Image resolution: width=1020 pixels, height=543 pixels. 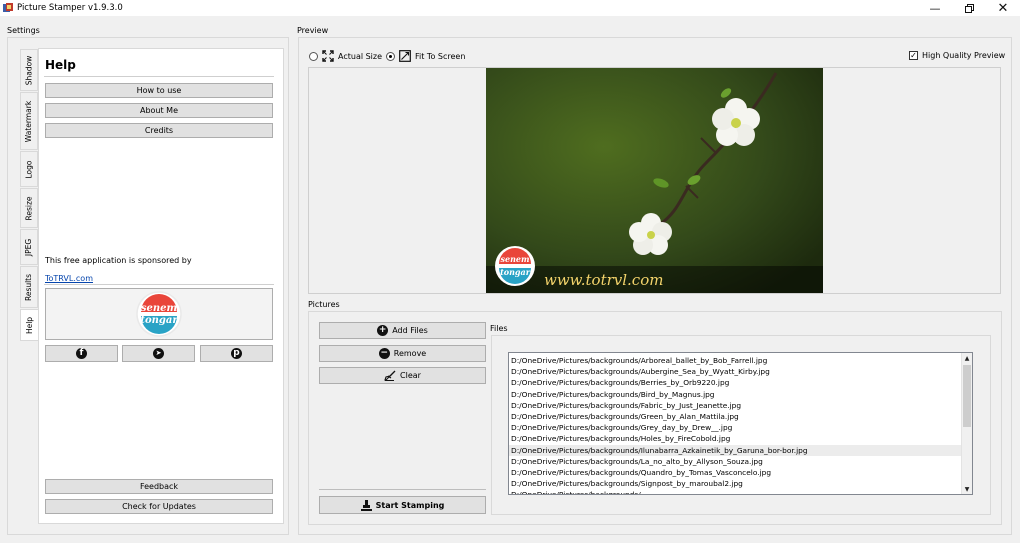 I want to click on expand-icon, so click(x=328, y=56).